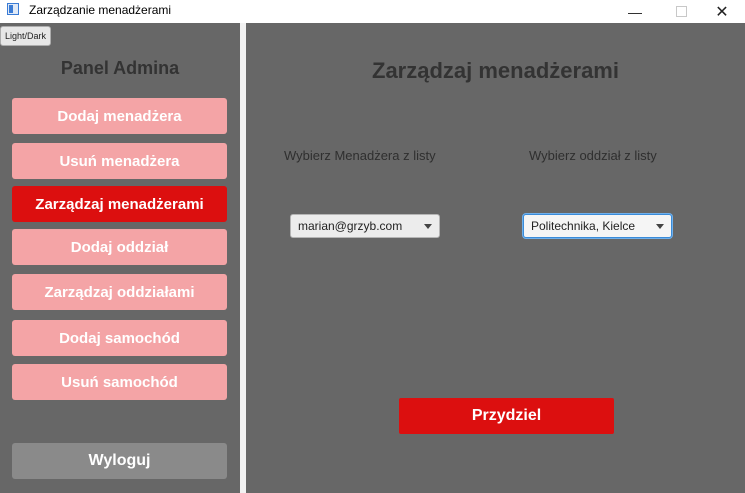  Describe the element at coordinates (119, 461) in the screenshot. I see `logout-button: Wyloguj` at that location.